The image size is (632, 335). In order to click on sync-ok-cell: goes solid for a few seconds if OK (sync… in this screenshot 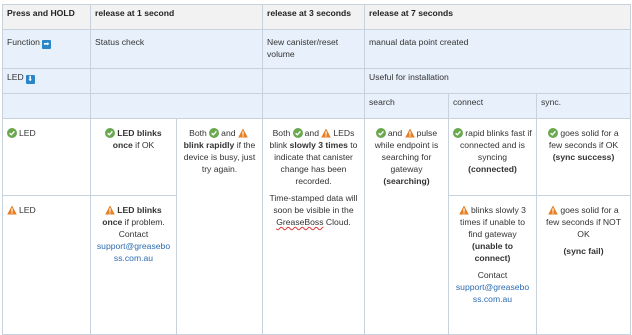, I will do `click(583, 157)`.